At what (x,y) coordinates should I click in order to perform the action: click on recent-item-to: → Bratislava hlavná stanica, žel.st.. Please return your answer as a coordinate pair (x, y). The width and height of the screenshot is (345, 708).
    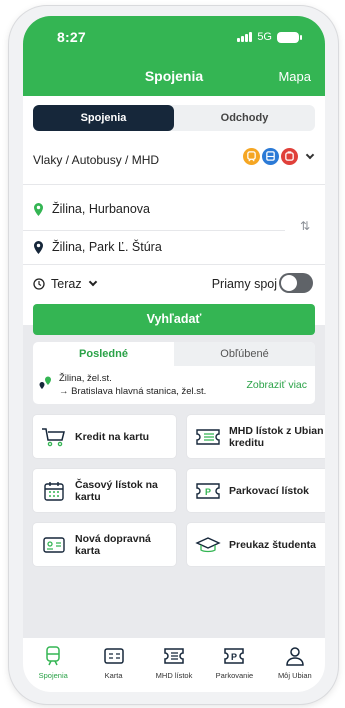
    Looking at the image, I should click on (133, 391).